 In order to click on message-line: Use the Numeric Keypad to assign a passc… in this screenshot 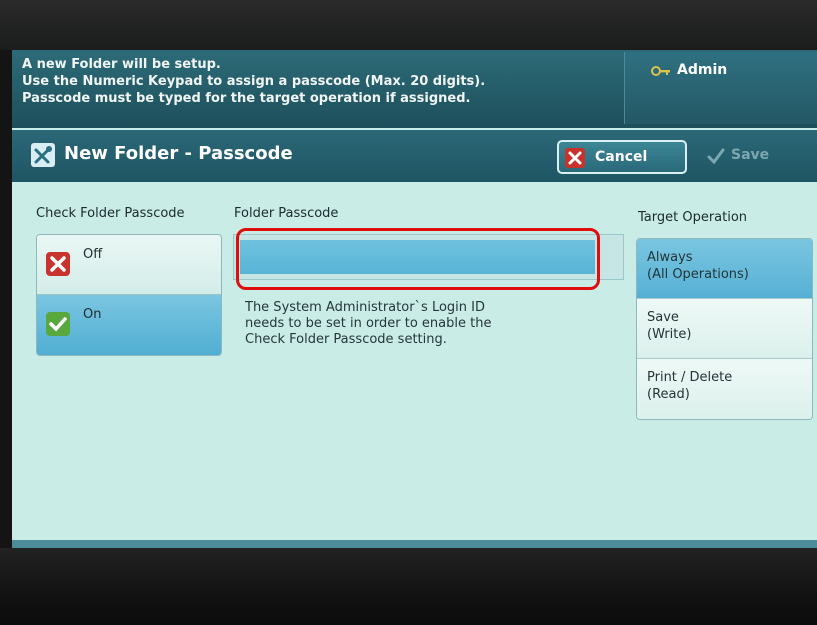, I will do `click(254, 81)`.